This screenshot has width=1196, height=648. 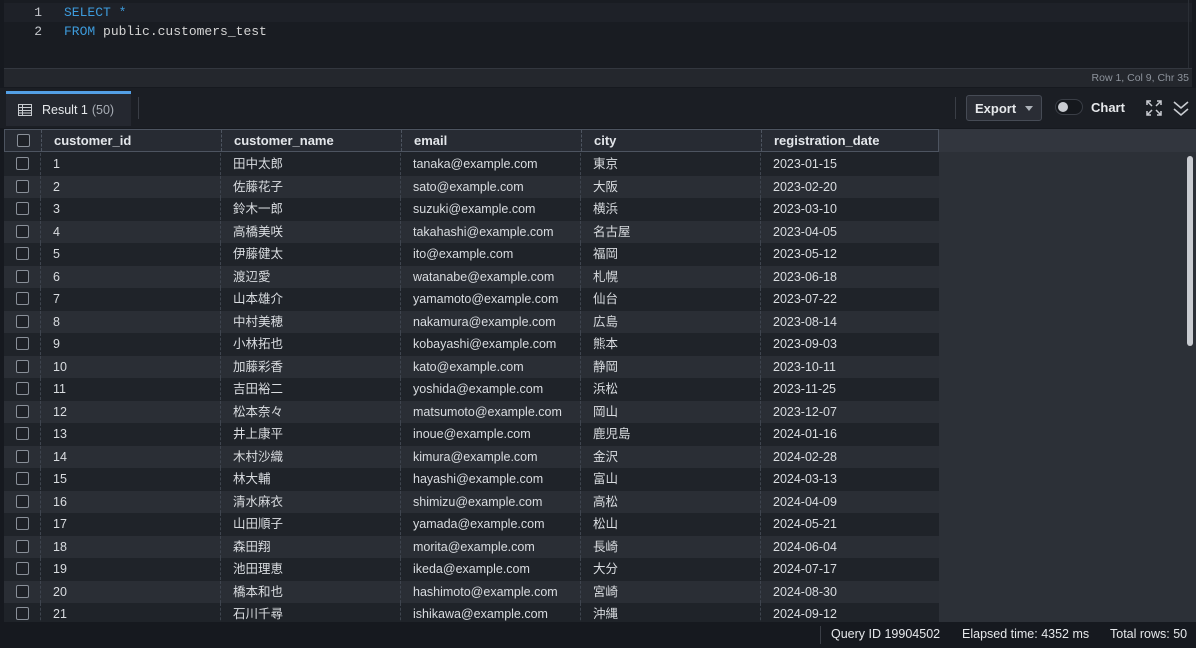 What do you see at coordinates (490, 186) in the screenshot?
I see `cell-email: sato@example.com` at bounding box center [490, 186].